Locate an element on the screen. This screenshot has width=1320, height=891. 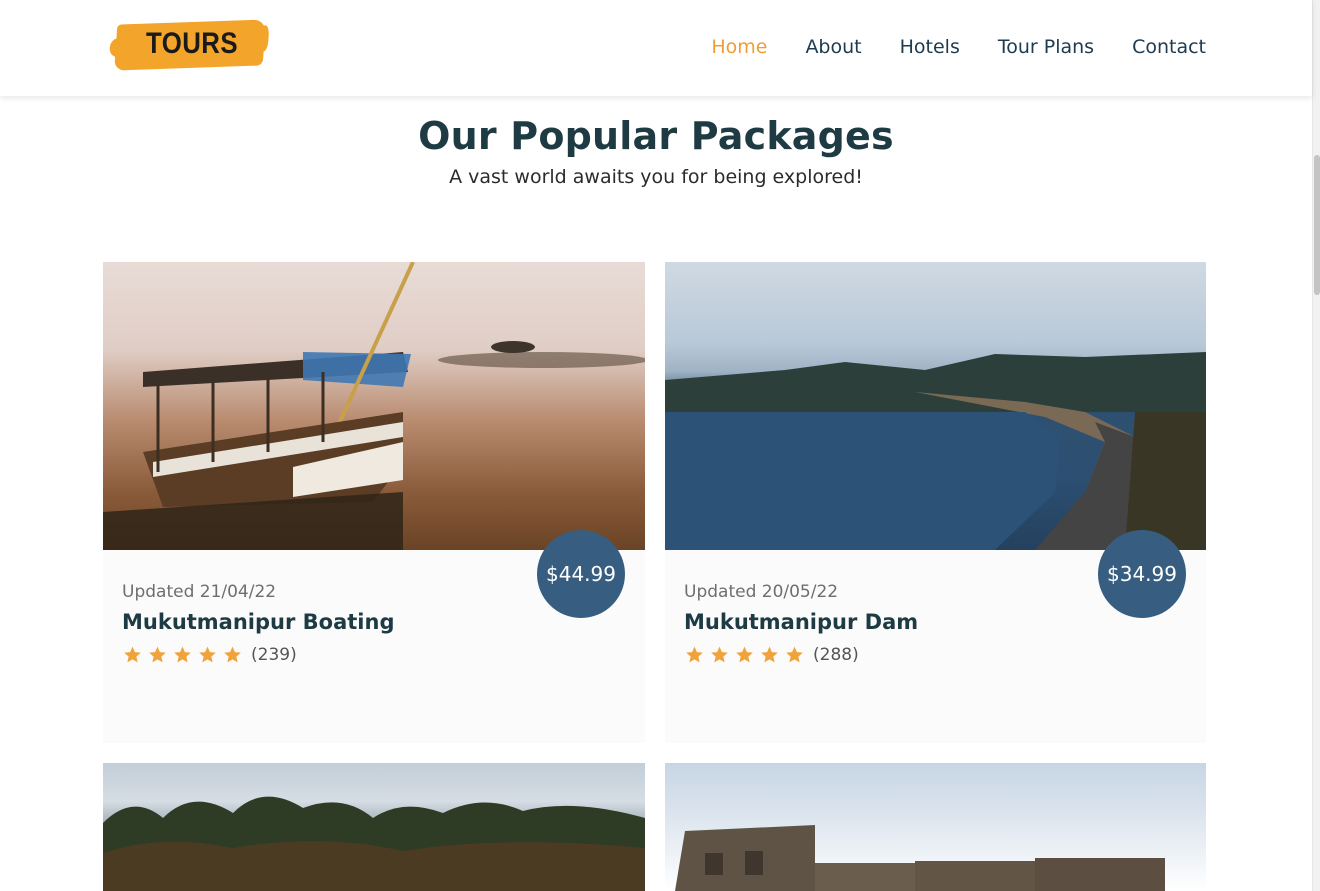
package-photo-boating is located at coordinates (374, 406).